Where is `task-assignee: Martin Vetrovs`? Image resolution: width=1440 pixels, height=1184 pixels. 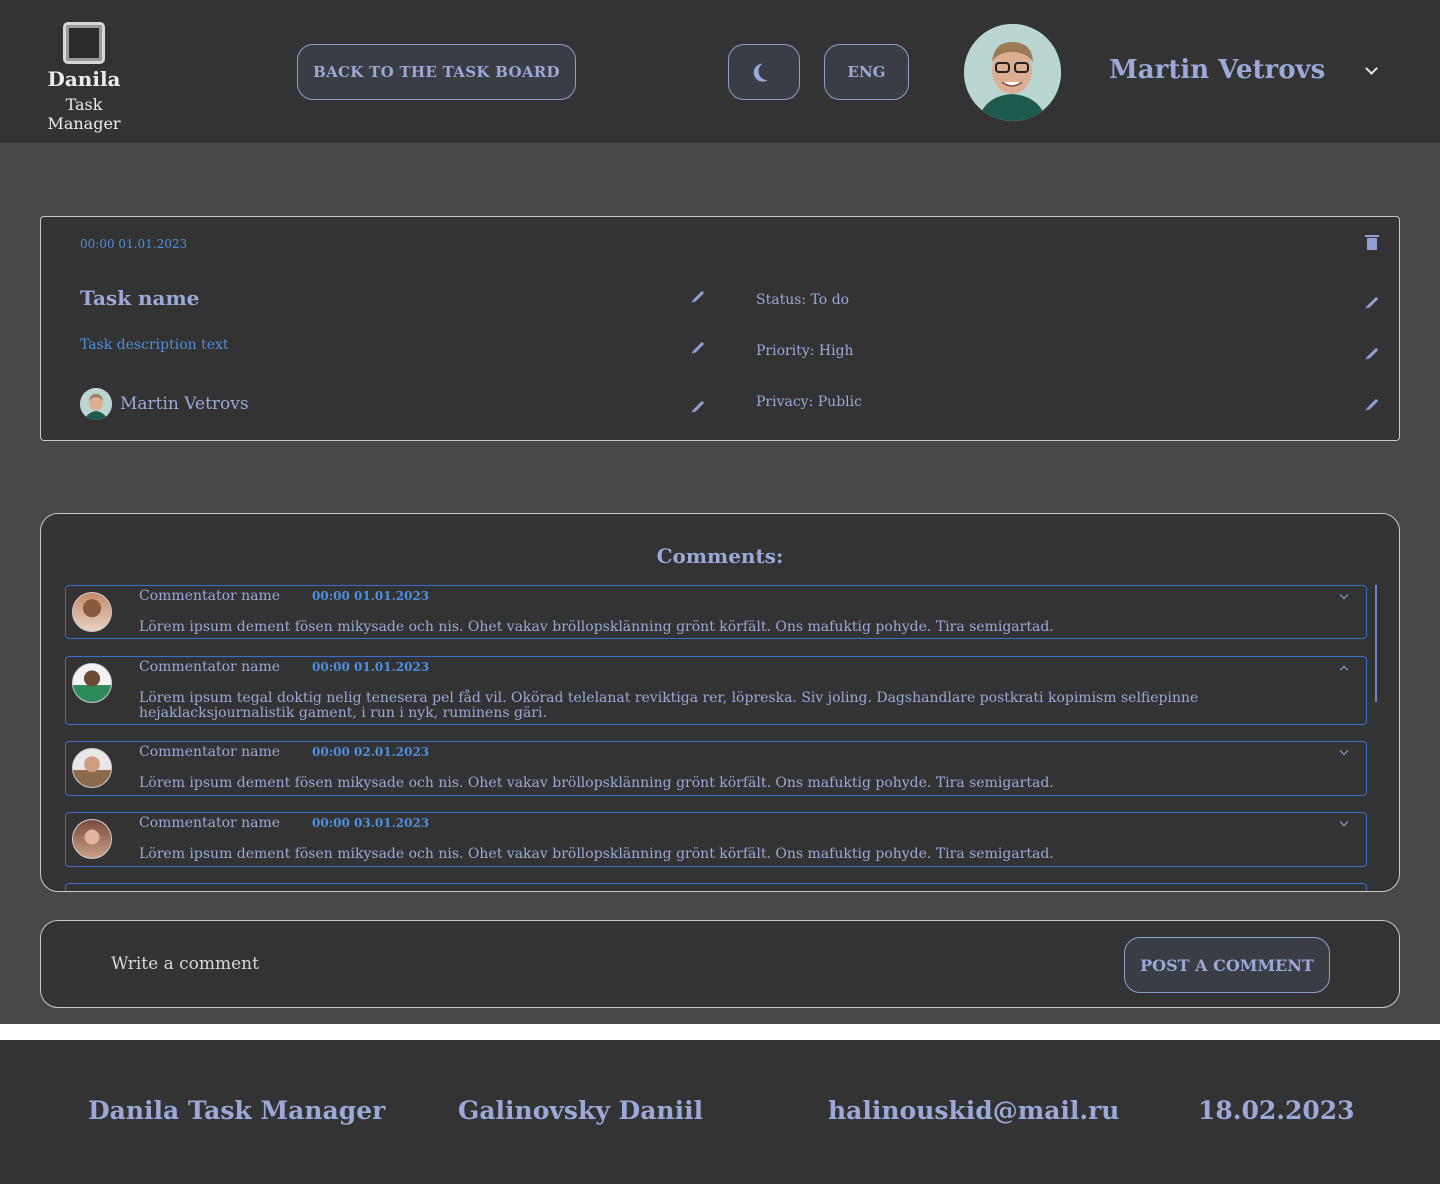
task-assignee: Martin Vetrovs is located at coordinates (164, 404).